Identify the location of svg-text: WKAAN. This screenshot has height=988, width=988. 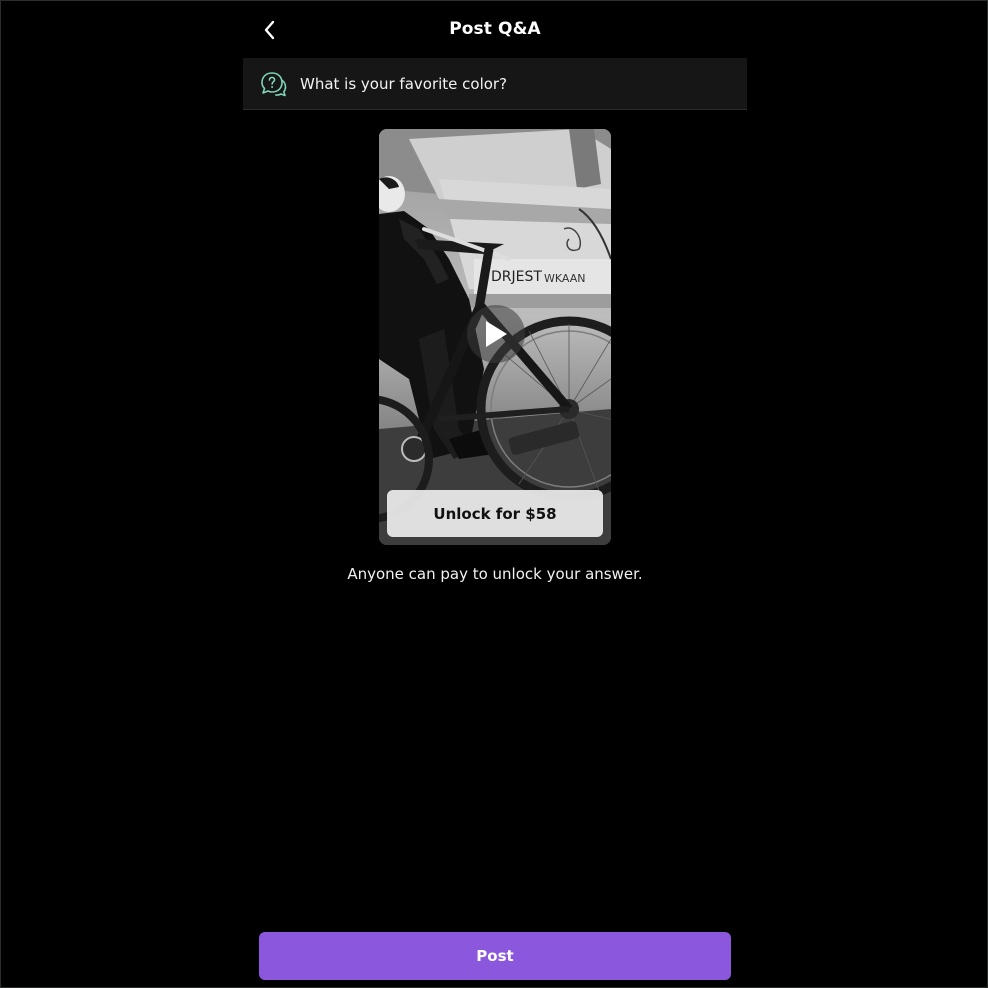
(564, 278).